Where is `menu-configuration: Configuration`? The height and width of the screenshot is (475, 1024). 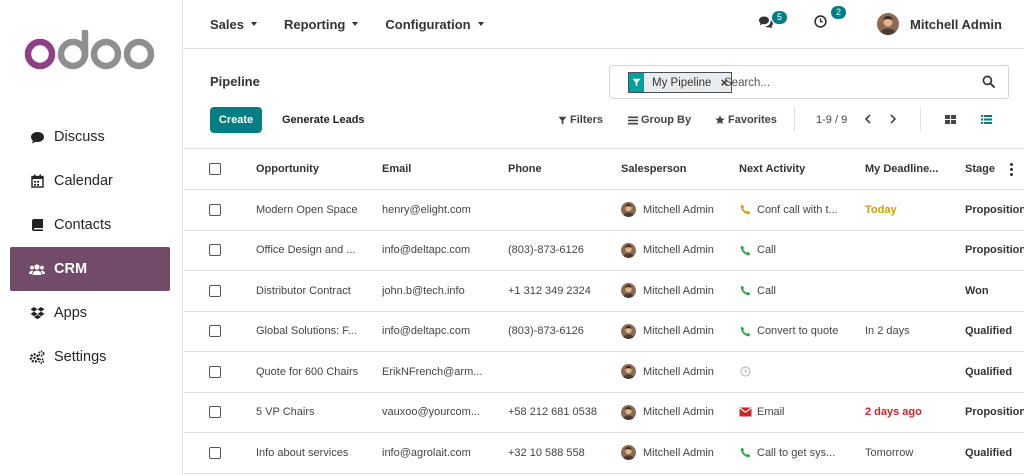
menu-configuration: Configuration is located at coordinates (434, 24).